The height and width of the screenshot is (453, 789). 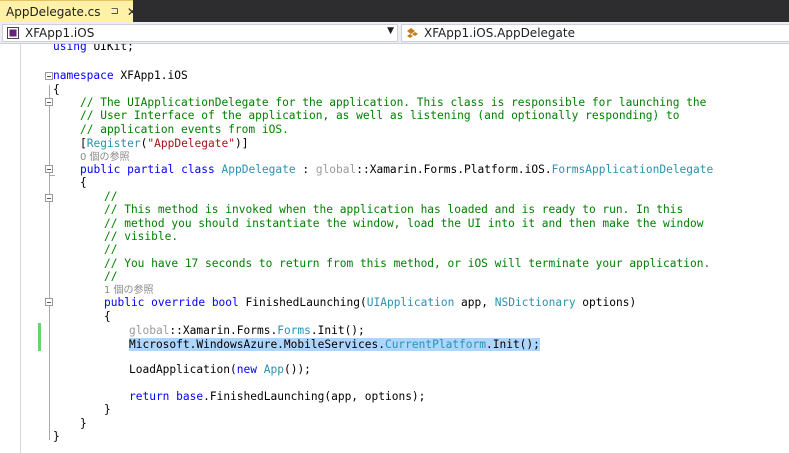 What do you see at coordinates (49, 169) in the screenshot?
I see `fold-toggle-class` at bounding box center [49, 169].